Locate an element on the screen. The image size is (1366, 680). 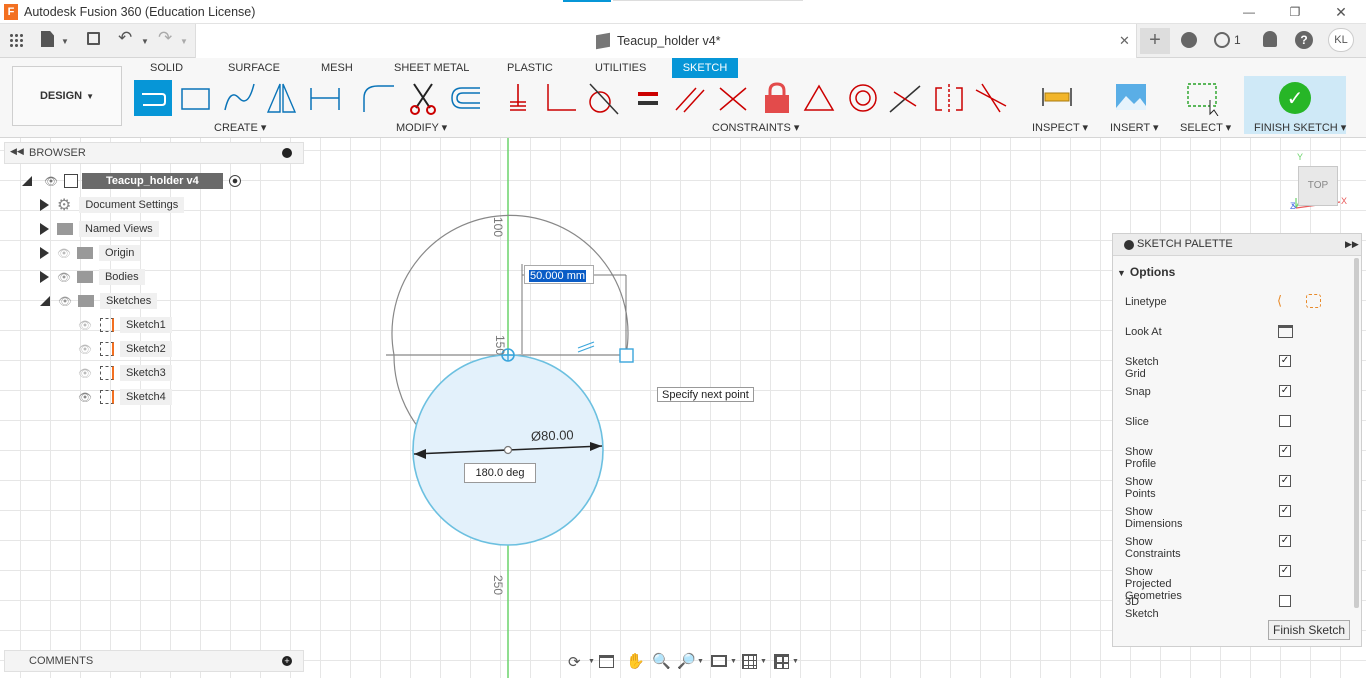
tab-plastic: PLASTIC is located at coordinates (530, 68).